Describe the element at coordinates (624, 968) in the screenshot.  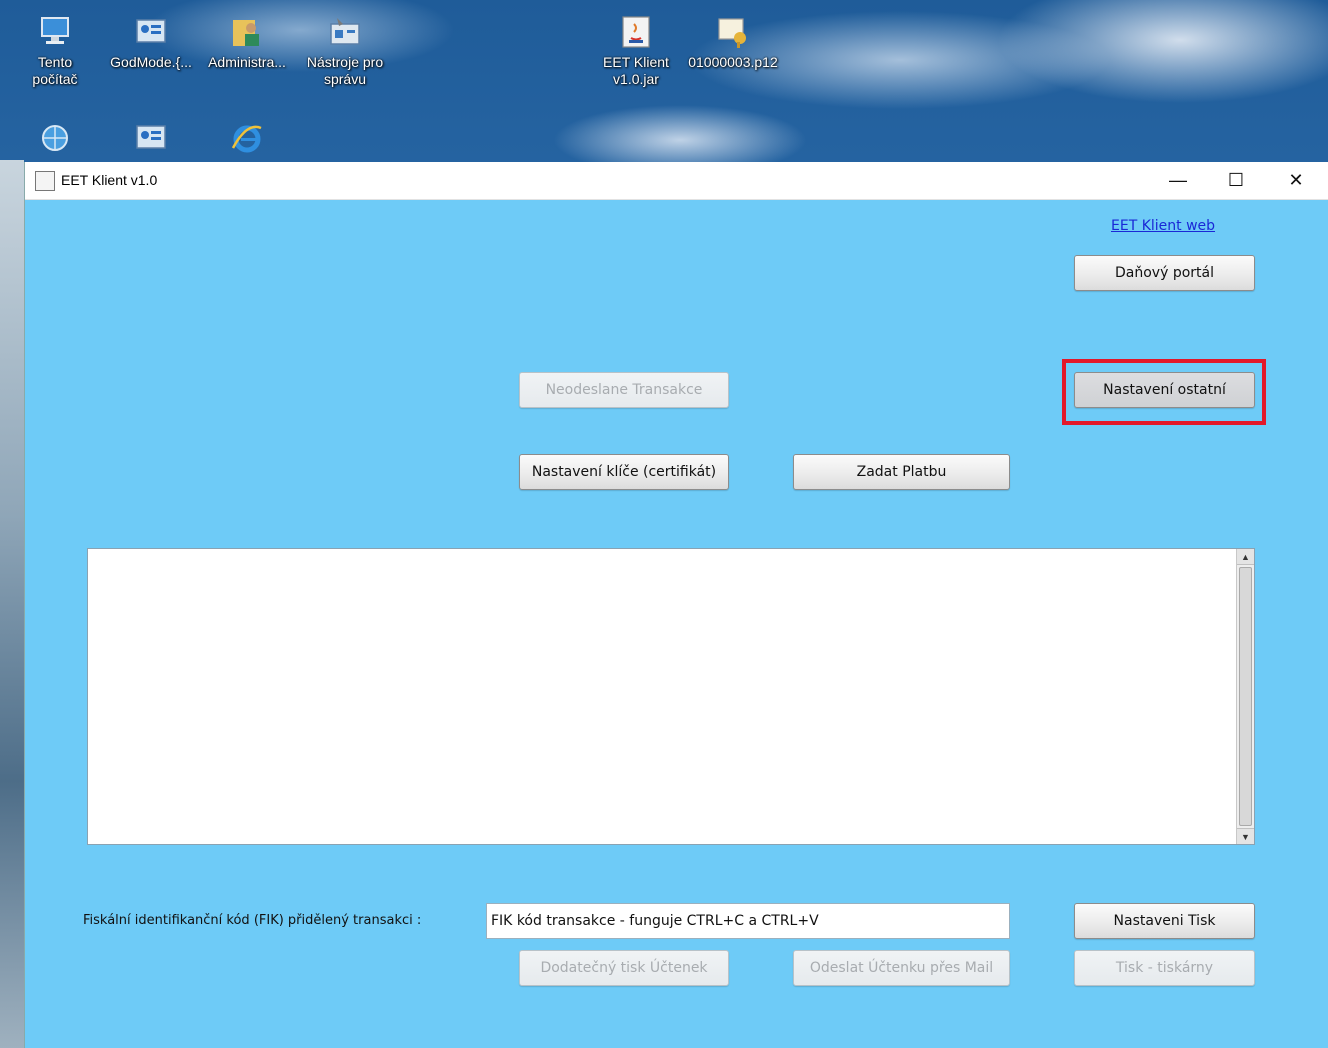
I see `extra-print-button: Dodatečný tisk Účtenek` at that location.